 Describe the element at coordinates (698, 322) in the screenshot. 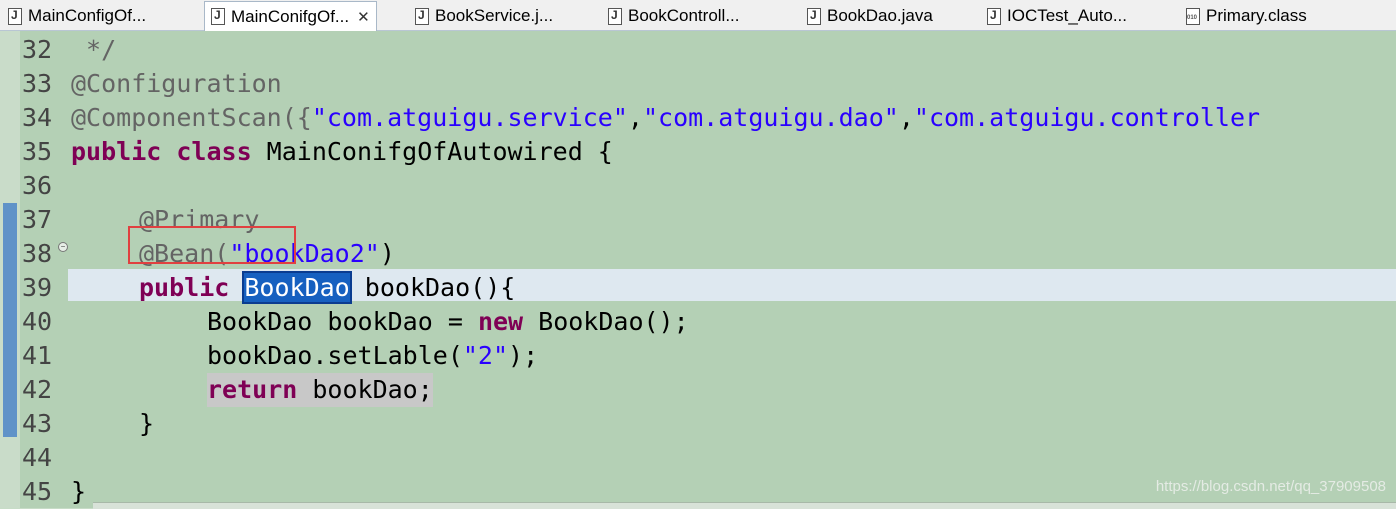

I see `code-line: 40 BookDao bookDao = new BookDao();` at that location.